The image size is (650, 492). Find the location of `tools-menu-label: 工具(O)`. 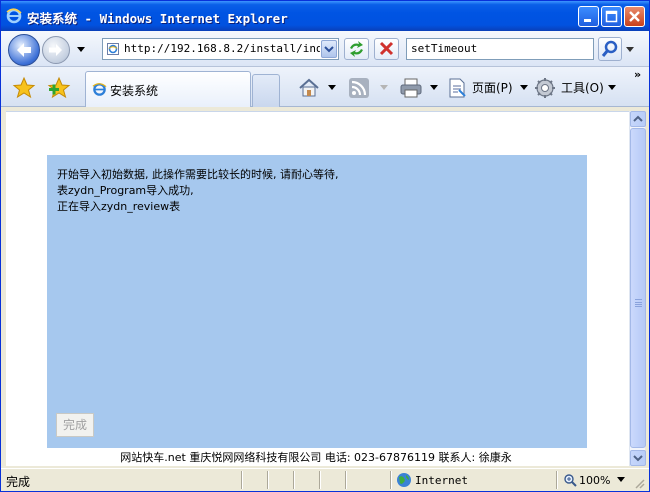

tools-menu-label: 工具(O) is located at coordinates (582, 87).